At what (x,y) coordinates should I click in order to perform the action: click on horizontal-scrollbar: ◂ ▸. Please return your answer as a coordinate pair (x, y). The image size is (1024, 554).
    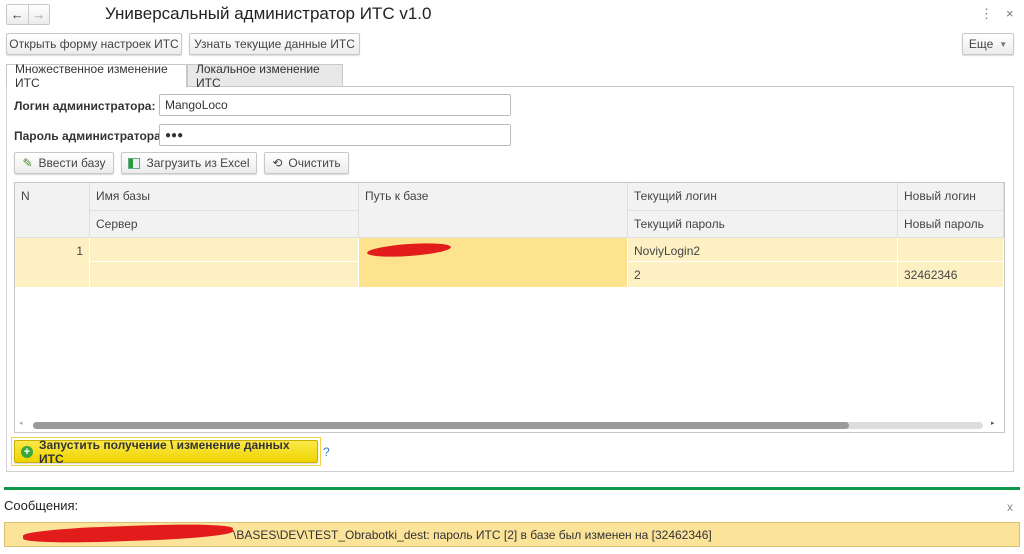
    Looking at the image, I should click on (509, 424).